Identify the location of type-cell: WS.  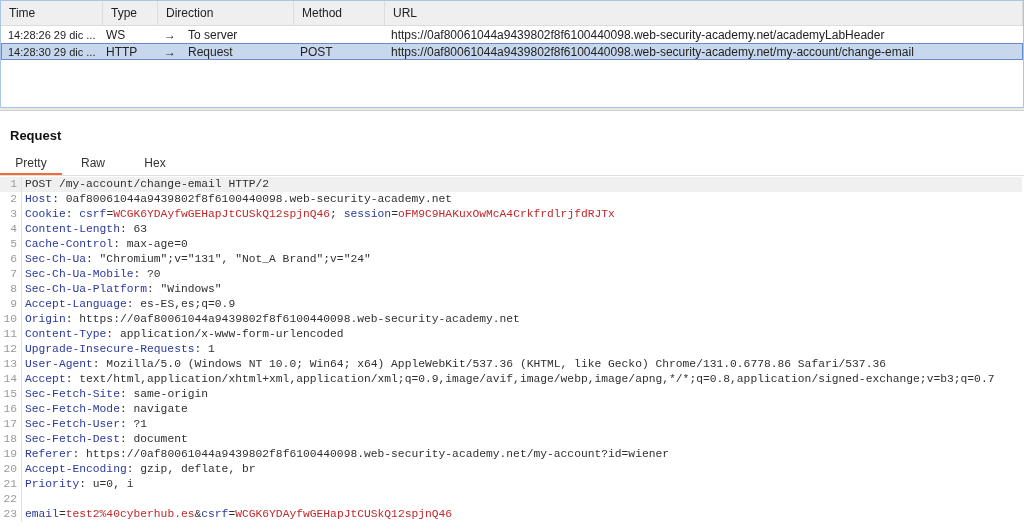
(116, 34).